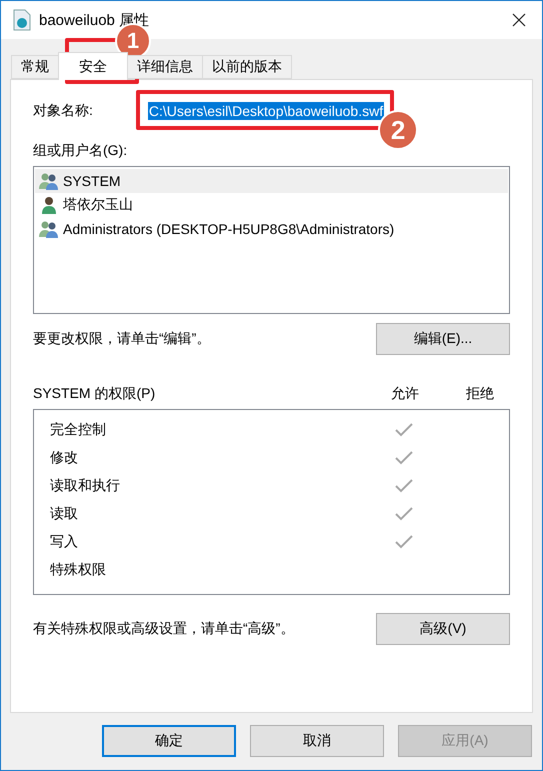 The height and width of the screenshot is (771, 543). I want to click on user-name: SYSTEM, so click(92, 181).